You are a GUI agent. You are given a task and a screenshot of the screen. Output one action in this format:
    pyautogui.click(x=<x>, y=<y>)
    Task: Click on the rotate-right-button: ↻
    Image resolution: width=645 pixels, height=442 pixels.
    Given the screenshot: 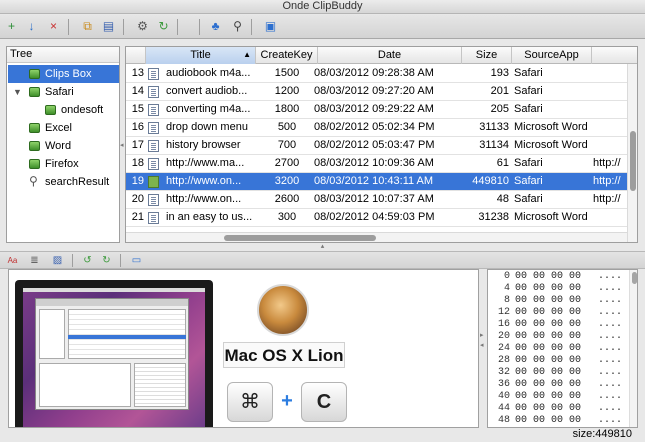 What is the action you would take?
    pyautogui.click(x=106, y=260)
    